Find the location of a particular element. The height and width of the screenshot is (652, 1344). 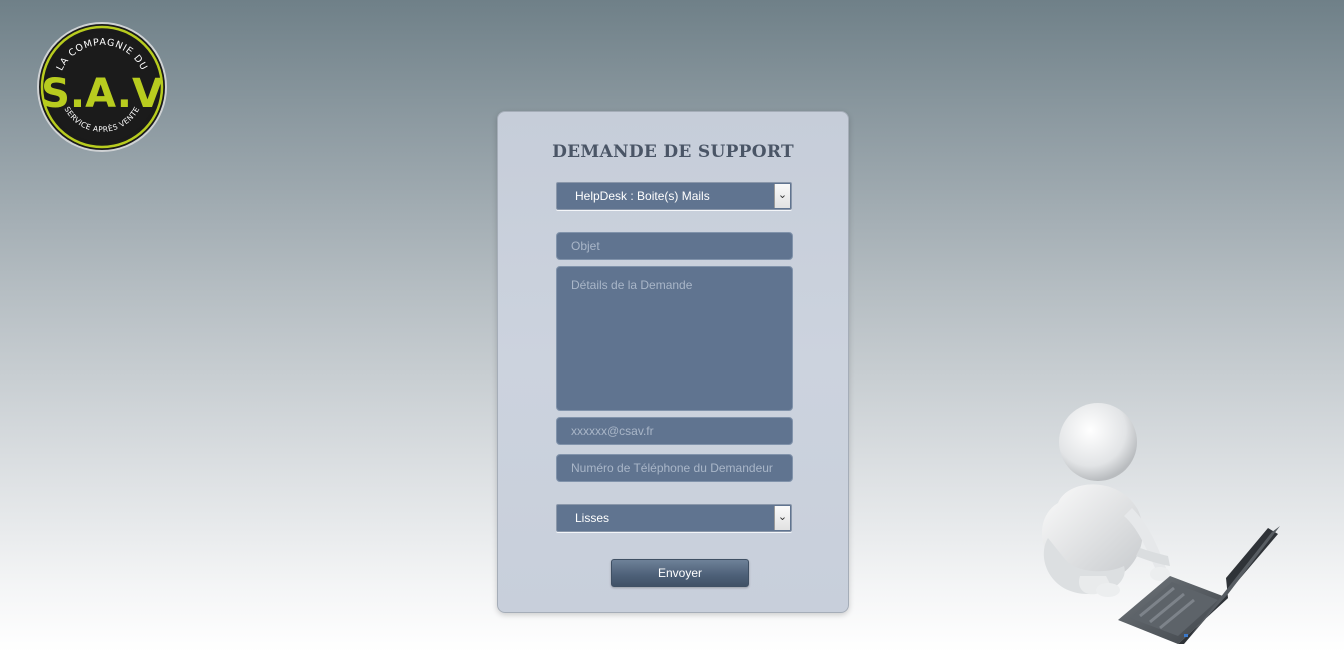

submit-button: Envoyer is located at coordinates (680, 573).